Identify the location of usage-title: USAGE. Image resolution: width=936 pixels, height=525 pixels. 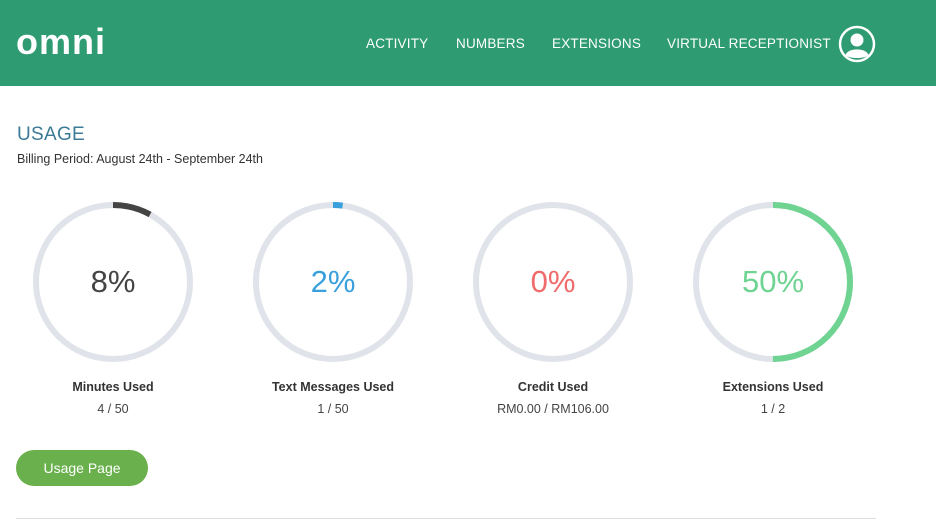
(51, 134).